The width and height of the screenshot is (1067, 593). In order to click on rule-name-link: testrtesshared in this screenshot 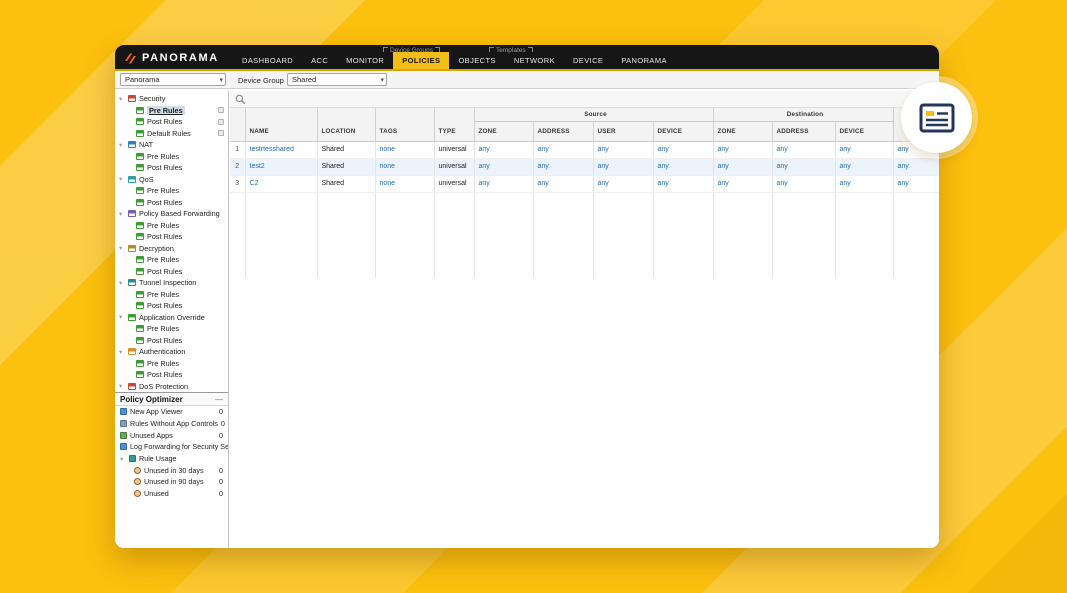, I will do `click(272, 149)`.